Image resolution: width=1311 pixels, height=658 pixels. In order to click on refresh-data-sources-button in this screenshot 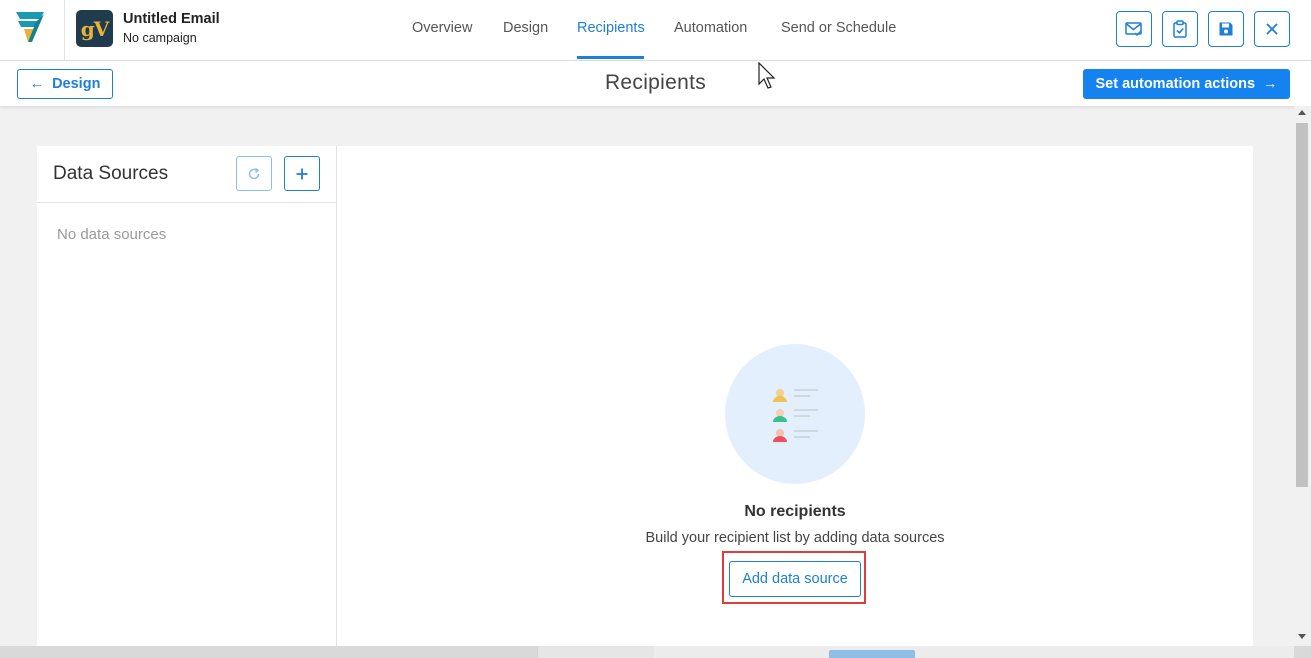, I will do `click(254, 173)`.